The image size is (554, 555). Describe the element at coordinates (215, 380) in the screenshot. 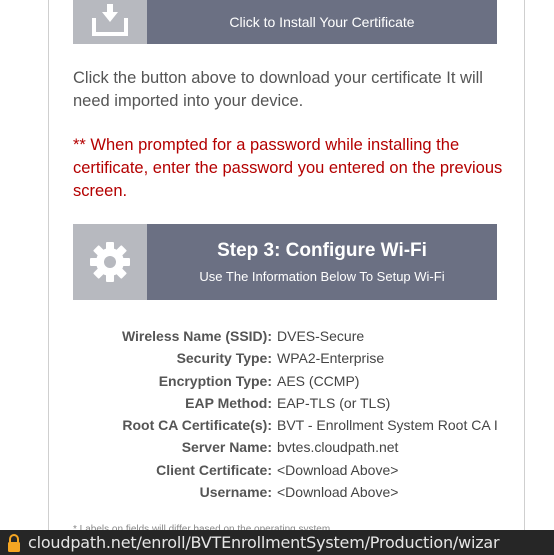

I see `info-label: Encryption Type:` at that location.